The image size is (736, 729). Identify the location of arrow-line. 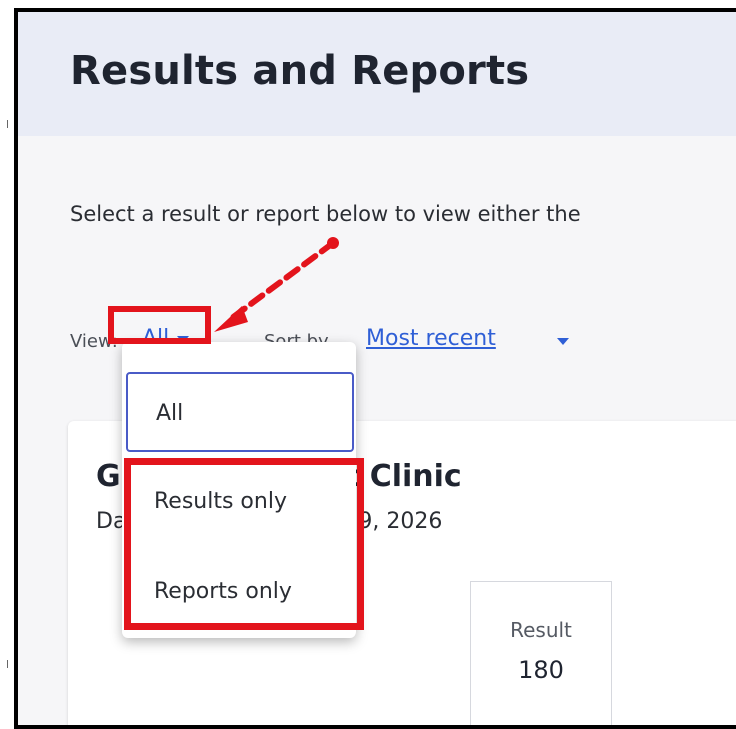
(282, 280).